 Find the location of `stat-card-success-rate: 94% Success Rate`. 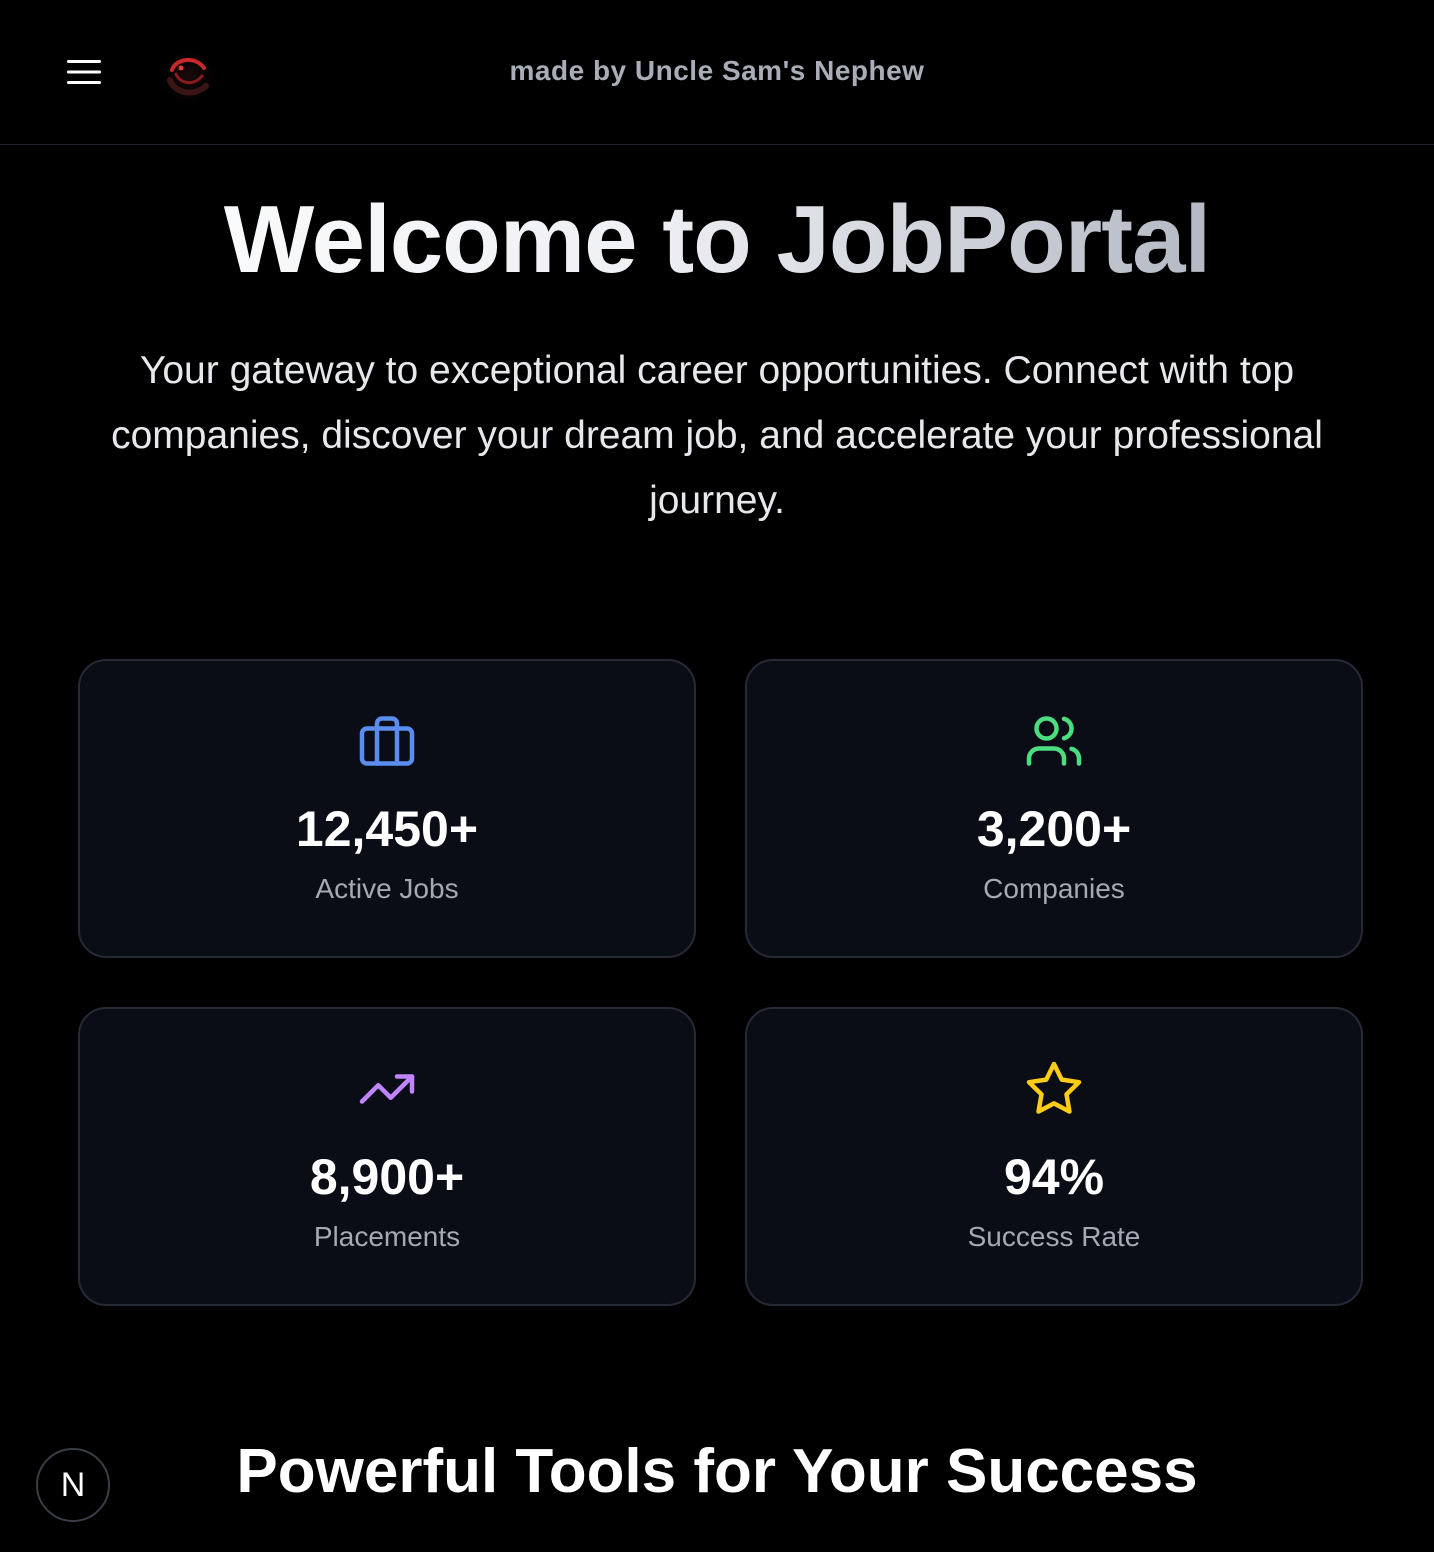

stat-card-success-rate: 94% Success Rate is located at coordinates (1054, 1156).